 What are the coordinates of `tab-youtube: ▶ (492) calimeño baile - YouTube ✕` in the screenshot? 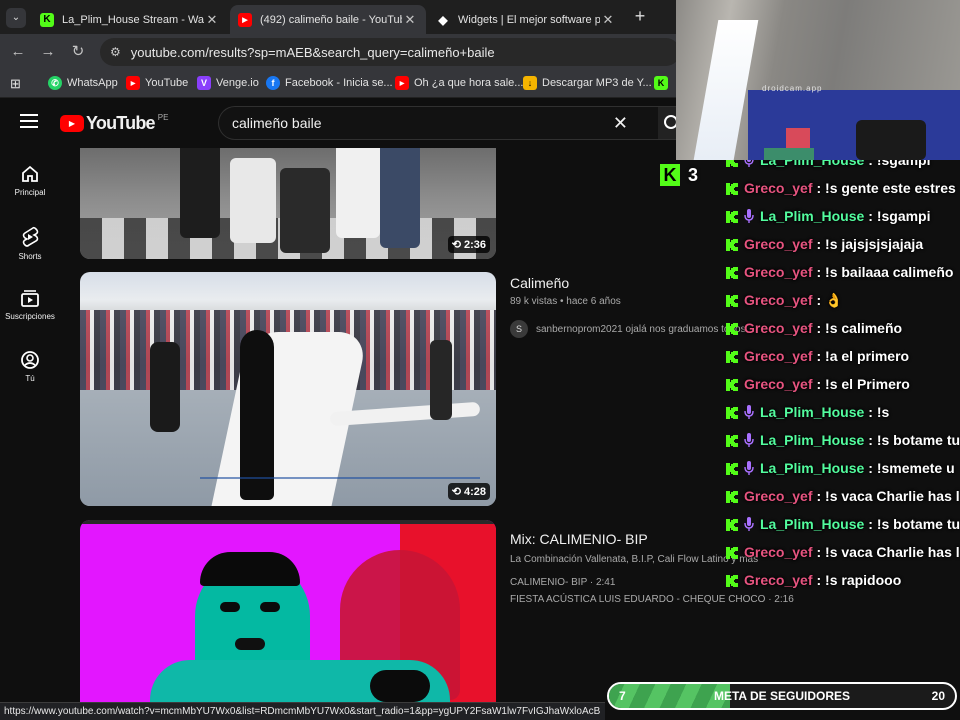 It's located at (328, 19).